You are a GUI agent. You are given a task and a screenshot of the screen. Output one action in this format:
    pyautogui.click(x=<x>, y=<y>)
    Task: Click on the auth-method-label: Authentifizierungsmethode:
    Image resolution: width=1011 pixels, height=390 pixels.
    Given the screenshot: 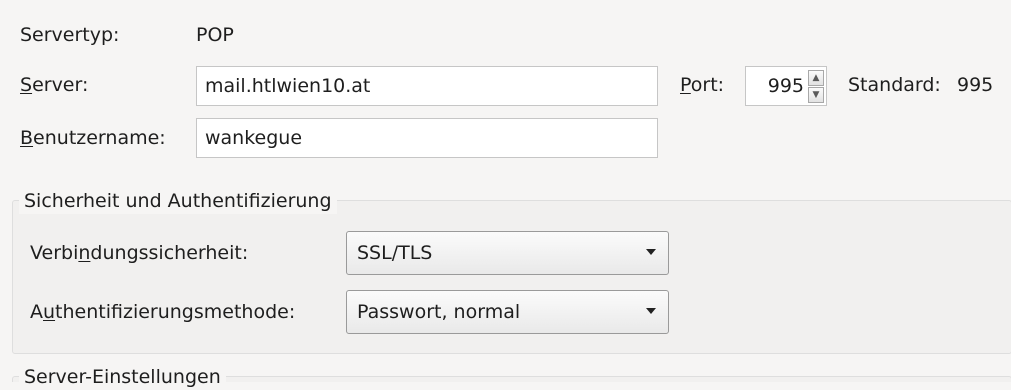 What is the action you would take?
    pyautogui.click(x=162, y=312)
    